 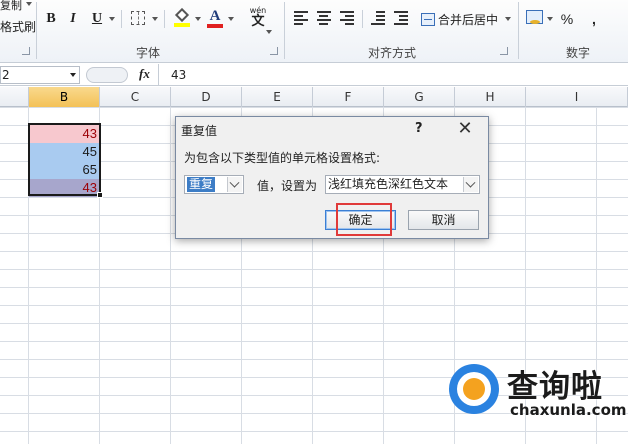 I want to click on bold-button: B, so click(x=51, y=19).